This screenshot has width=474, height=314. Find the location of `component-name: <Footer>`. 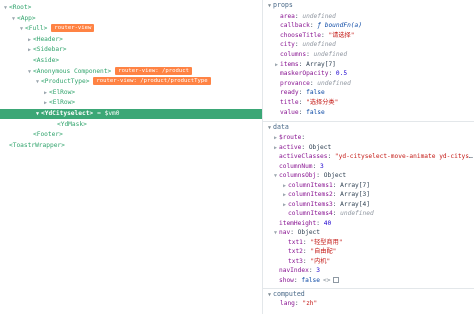

component-name: <Footer> is located at coordinates (48, 135).